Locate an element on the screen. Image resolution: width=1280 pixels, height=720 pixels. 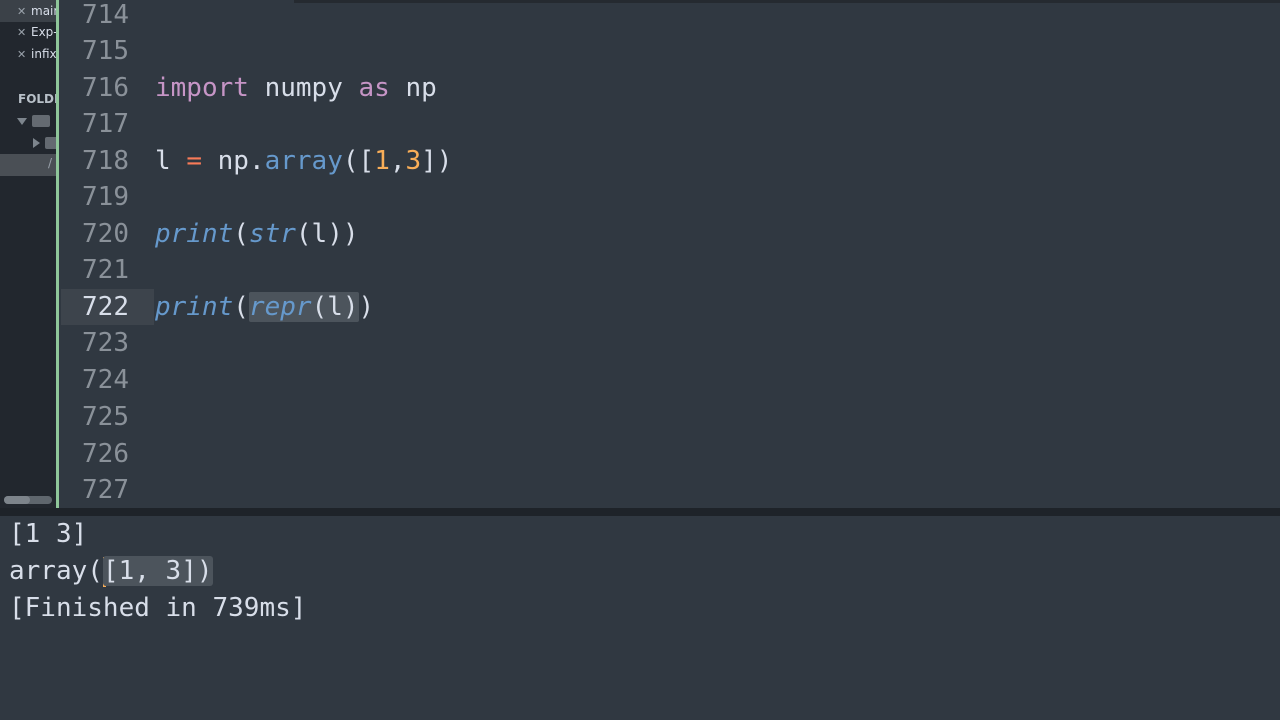
line-number: 727 is located at coordinates (105, 490).